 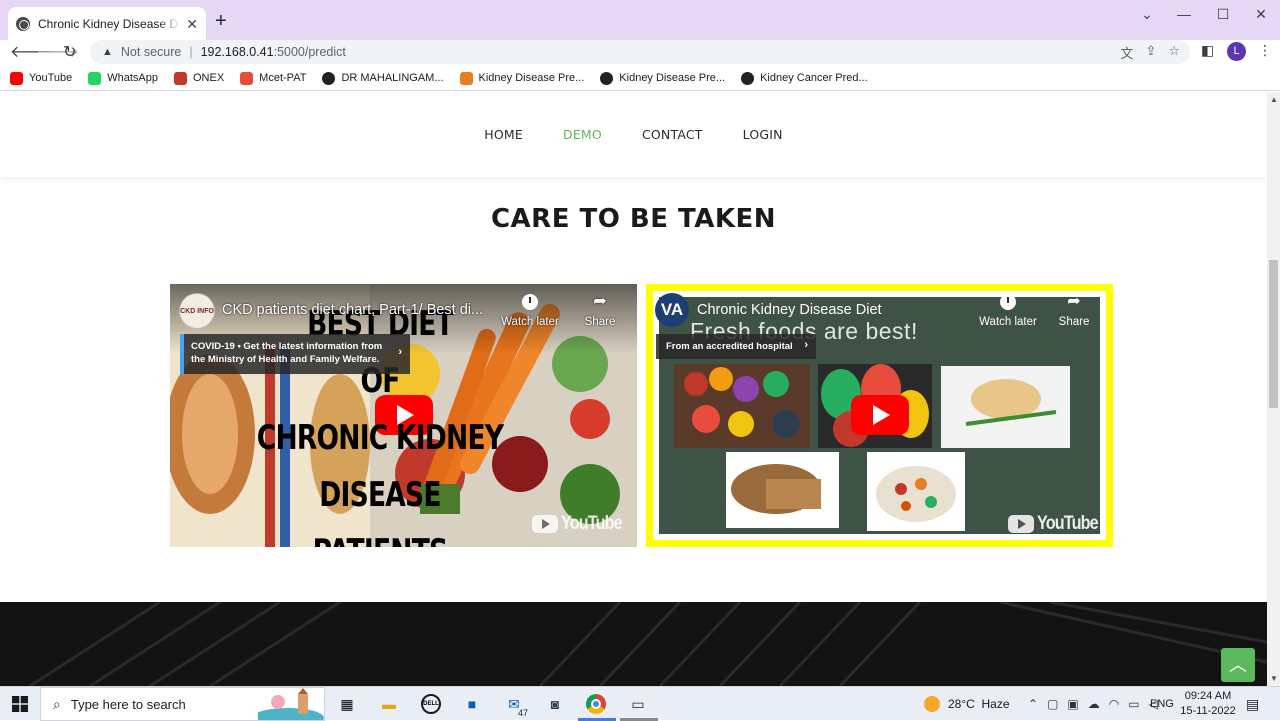 I want to click on youtube-logo-icon, so click(x=545, y=524).